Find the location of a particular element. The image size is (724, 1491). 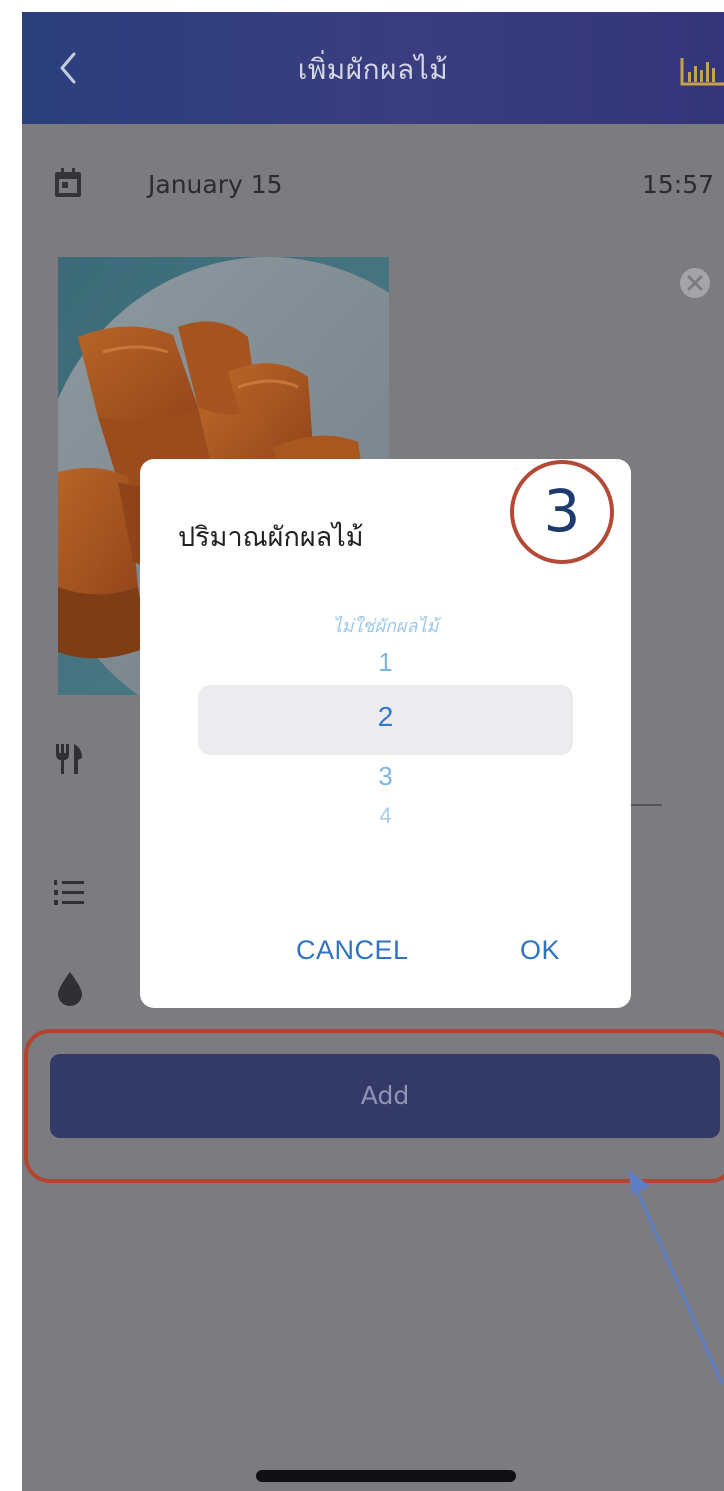

navigation-bar: เพิ่มผักผลไม้ is located at coordinates (373, 68).